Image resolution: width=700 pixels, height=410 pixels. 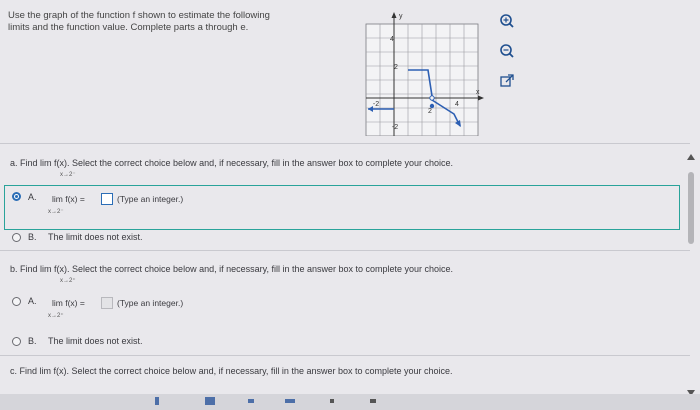 What do you see at coordinates (16, 237) in the screenshot?
I see `part-a-option-b-radio` at bounding box center [16, 237].